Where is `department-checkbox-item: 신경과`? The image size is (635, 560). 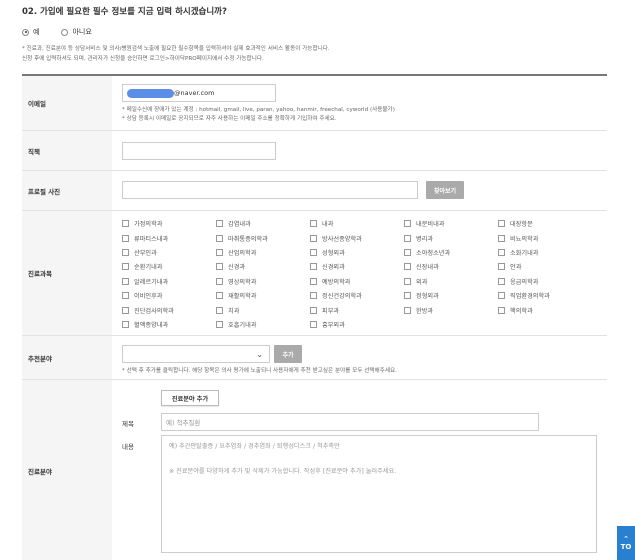
department-checkbox-item: 신경과 is located at coordinates (263, 267).